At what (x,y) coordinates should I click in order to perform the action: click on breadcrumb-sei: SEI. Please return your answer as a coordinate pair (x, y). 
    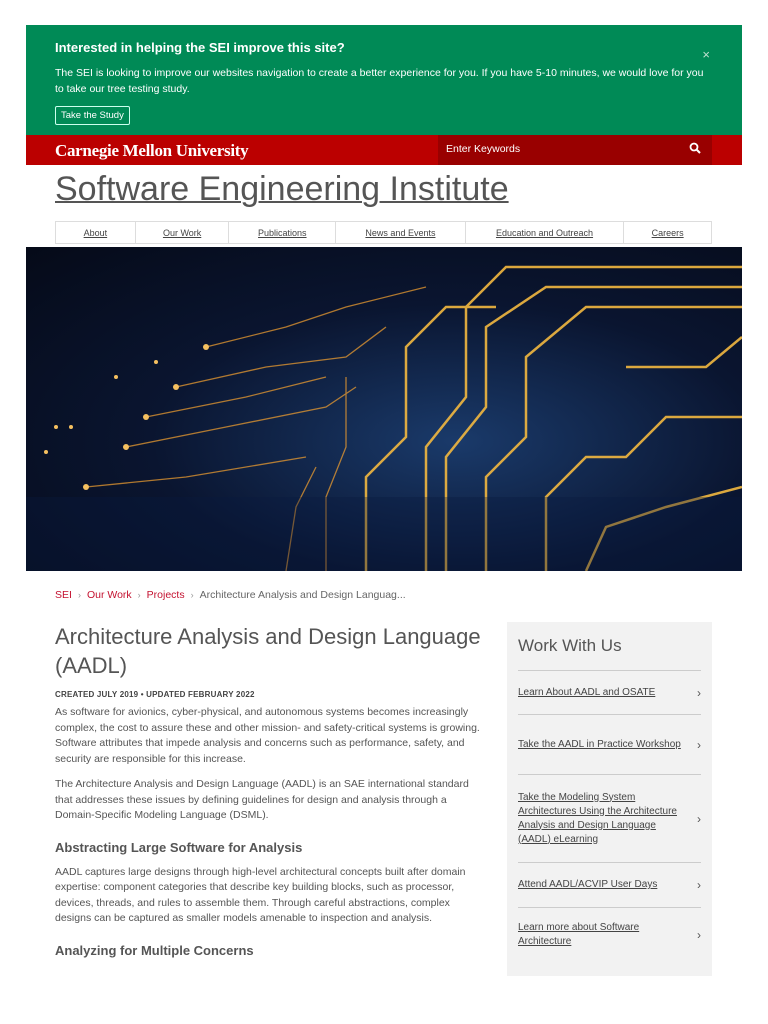
    Looking at the image, I should click on (63, 595).